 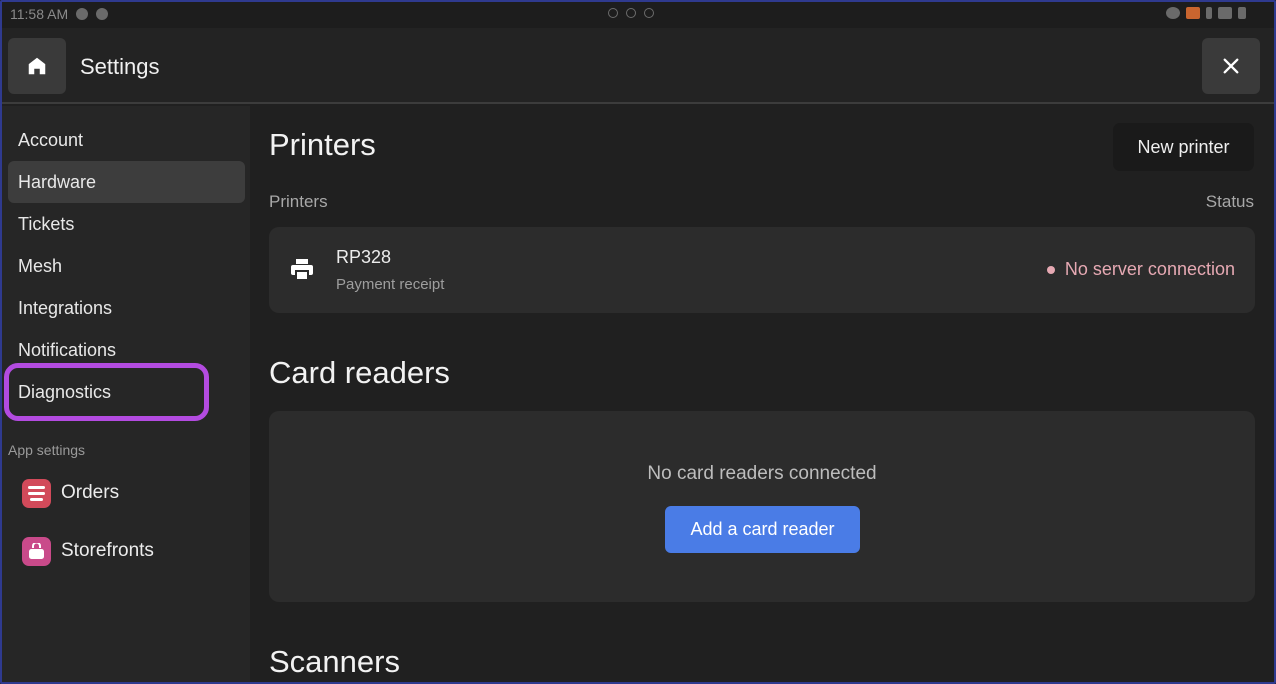 What do you see at coordinates (364, 257) in the screenshot?
I see `printer-name: RP328` at bounding box center [364, 257].